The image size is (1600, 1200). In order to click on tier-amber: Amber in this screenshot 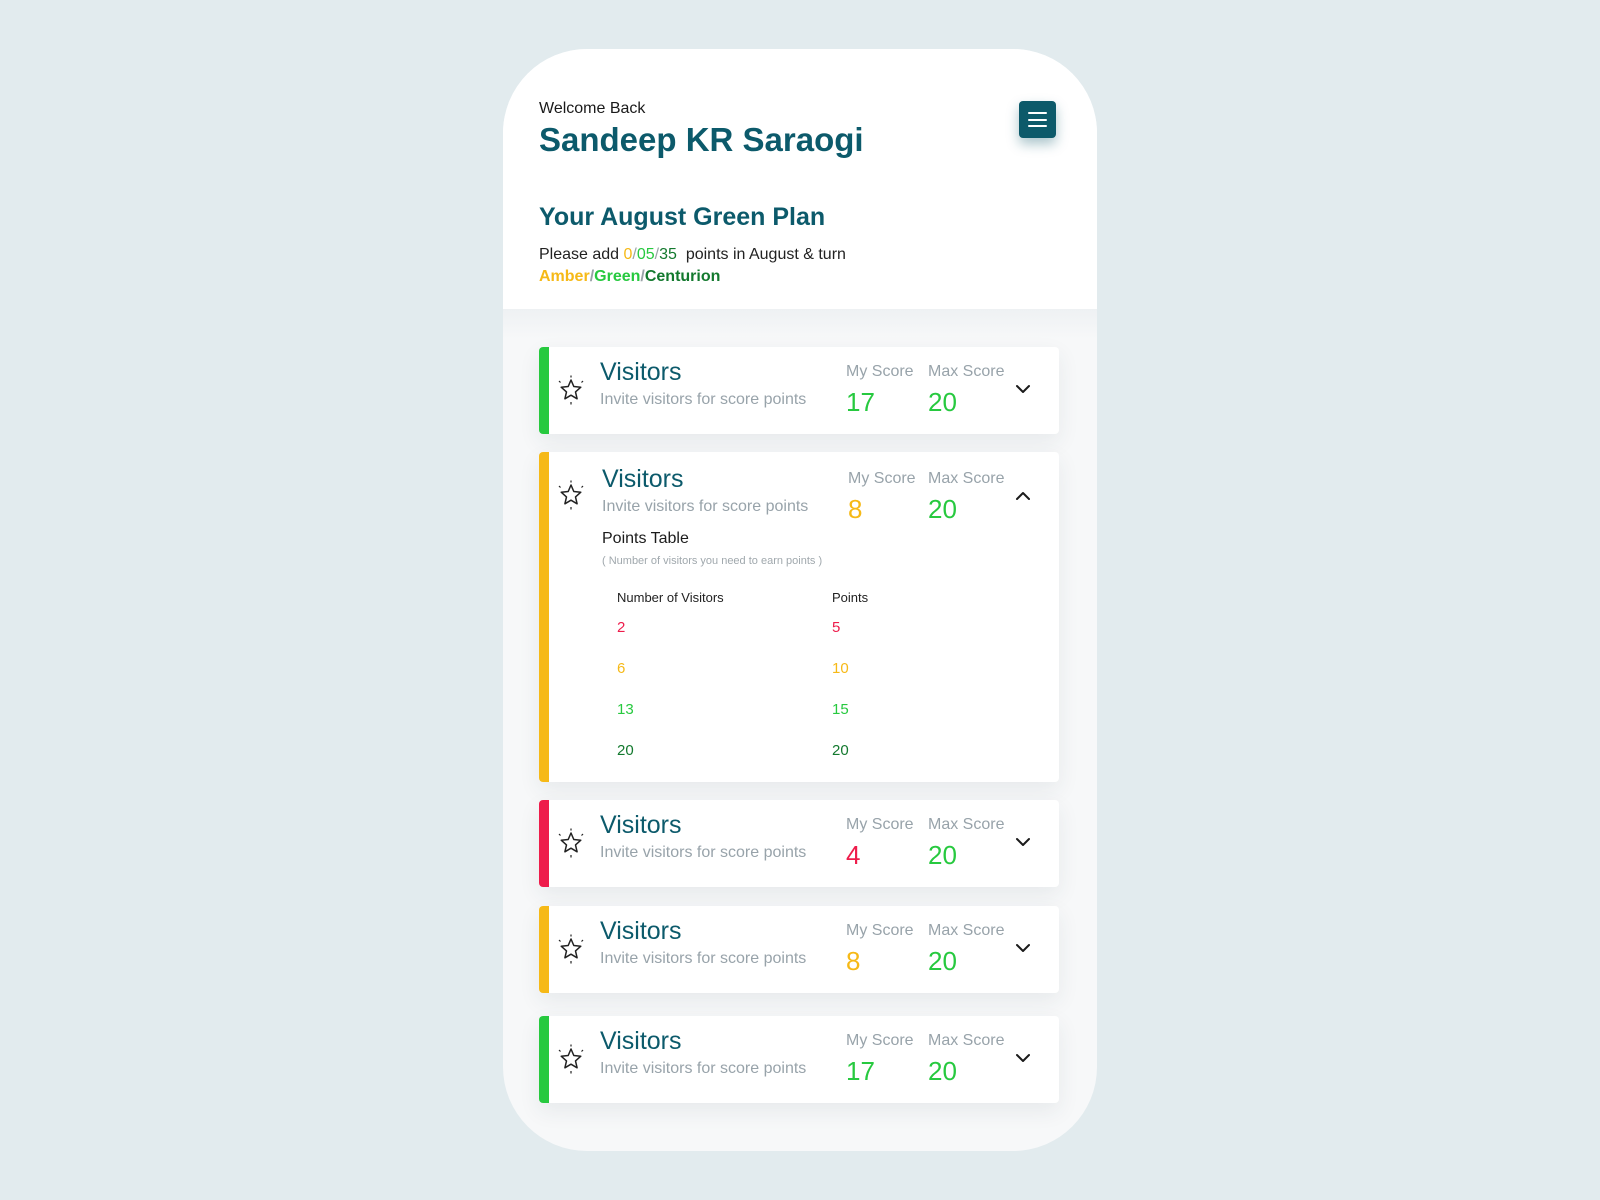, I will do `click(564, 276)`.